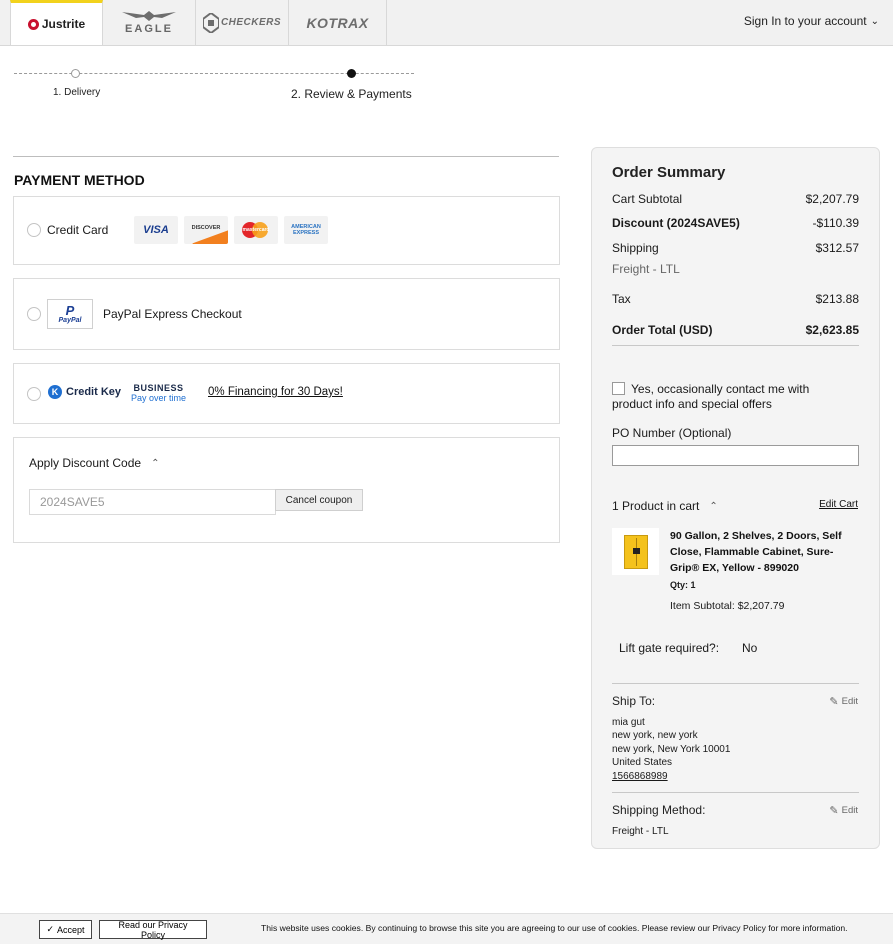  Describe the element at coordinates (659, 810) in the screenshot. I see `shipping-method-heading: Shipping Method:` at that location.